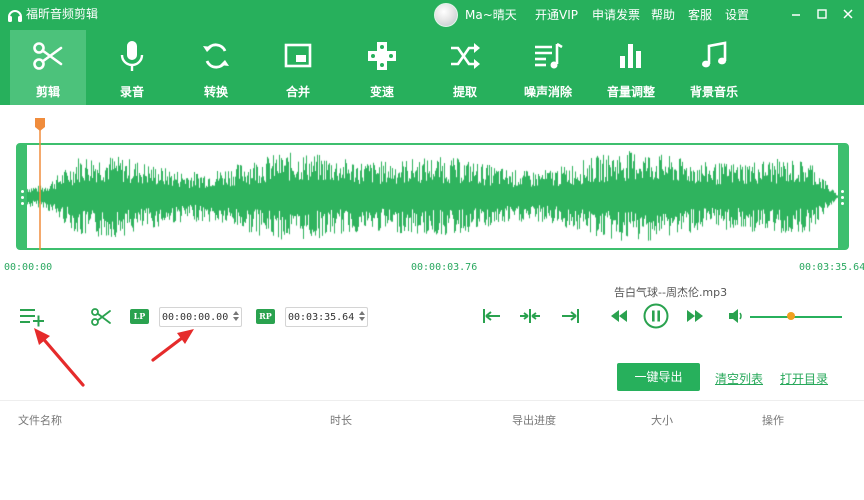 The width and height of the screenshot is (864, 500). Describe the element at coordinates (361, 317) in the screenshot. I see `end-time-stepper` at that location.